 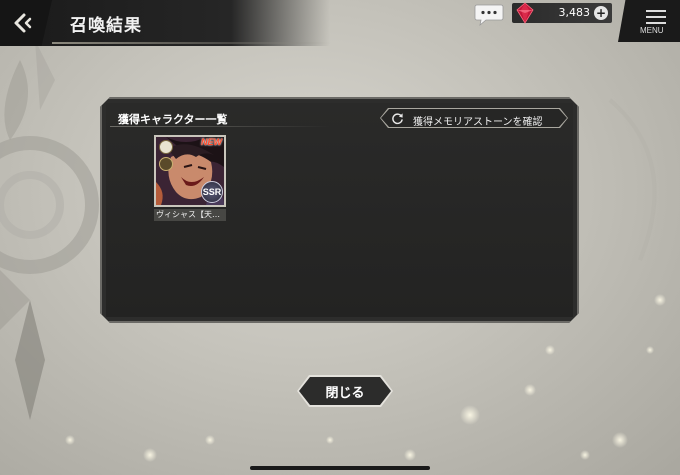 I want to click on close-button: 閉じる, so click(x=345, y=391).